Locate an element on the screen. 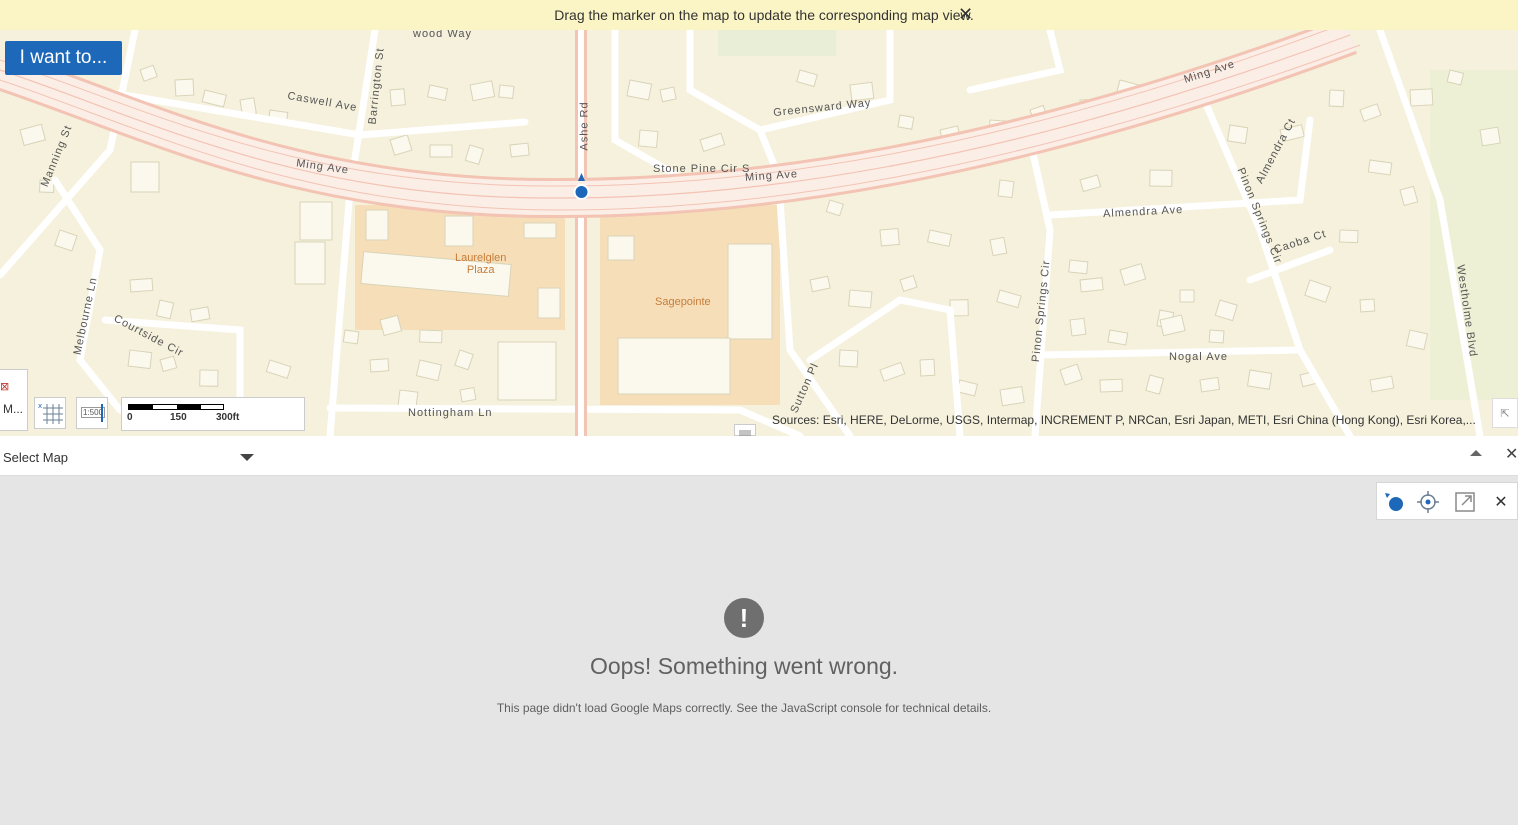 The width and height of the screenshot is (1518, 825). scale-label: 300ft is located at coordinates (228, 417).